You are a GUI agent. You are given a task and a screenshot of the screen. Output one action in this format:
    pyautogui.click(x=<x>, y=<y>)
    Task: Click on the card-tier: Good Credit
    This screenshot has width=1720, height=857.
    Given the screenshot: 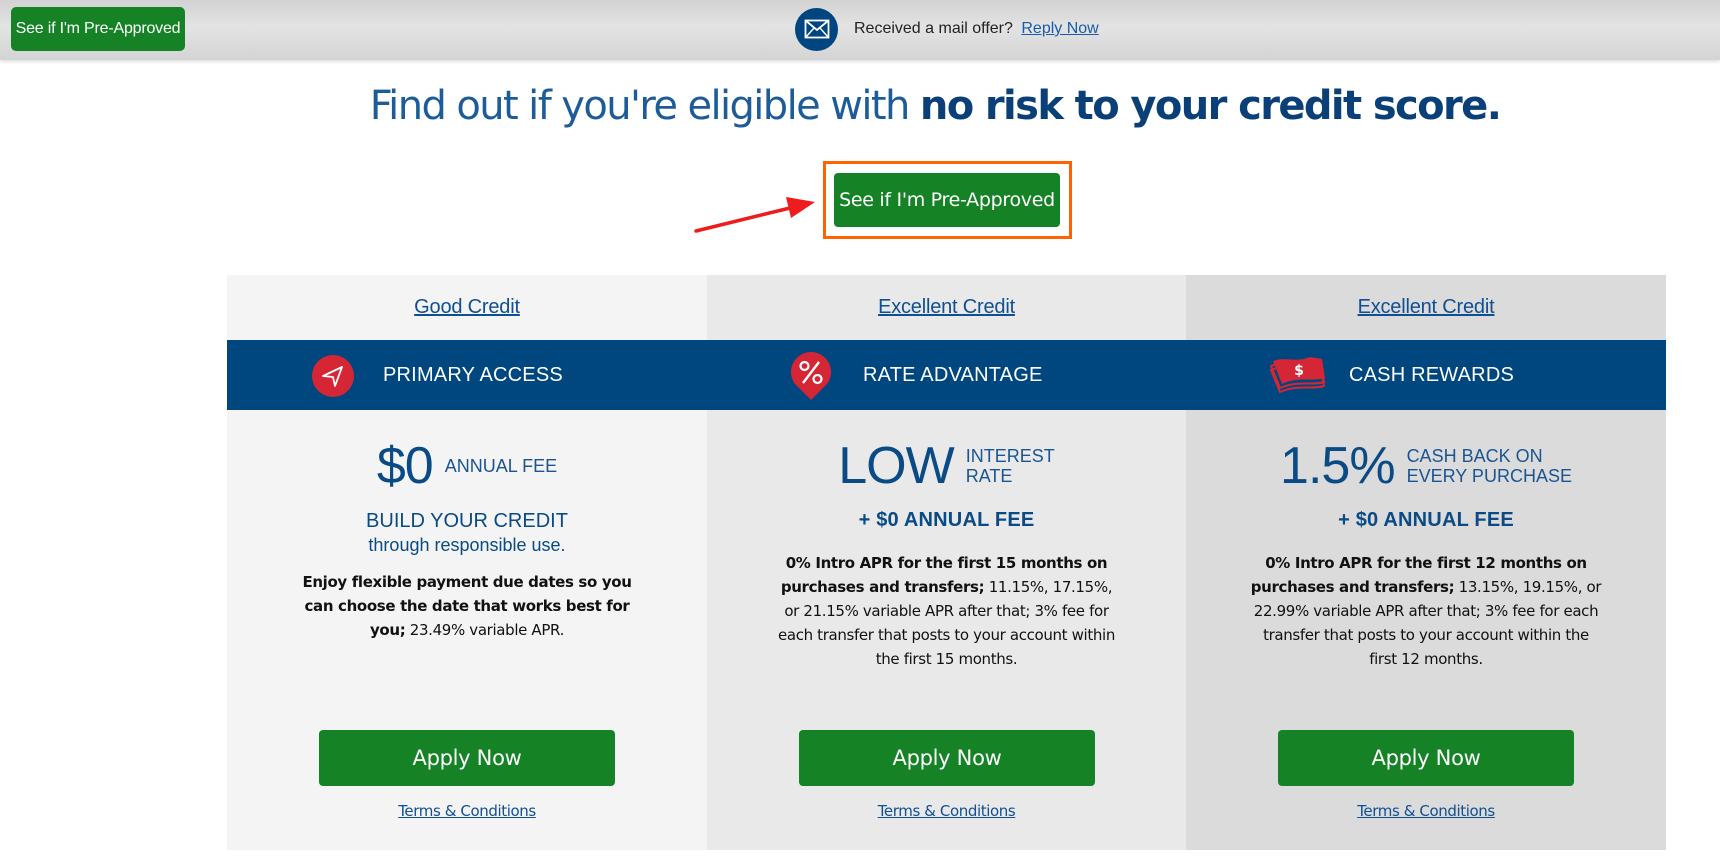 What is the action you would take?
    pyautogui.click(x=467, y=307)
    